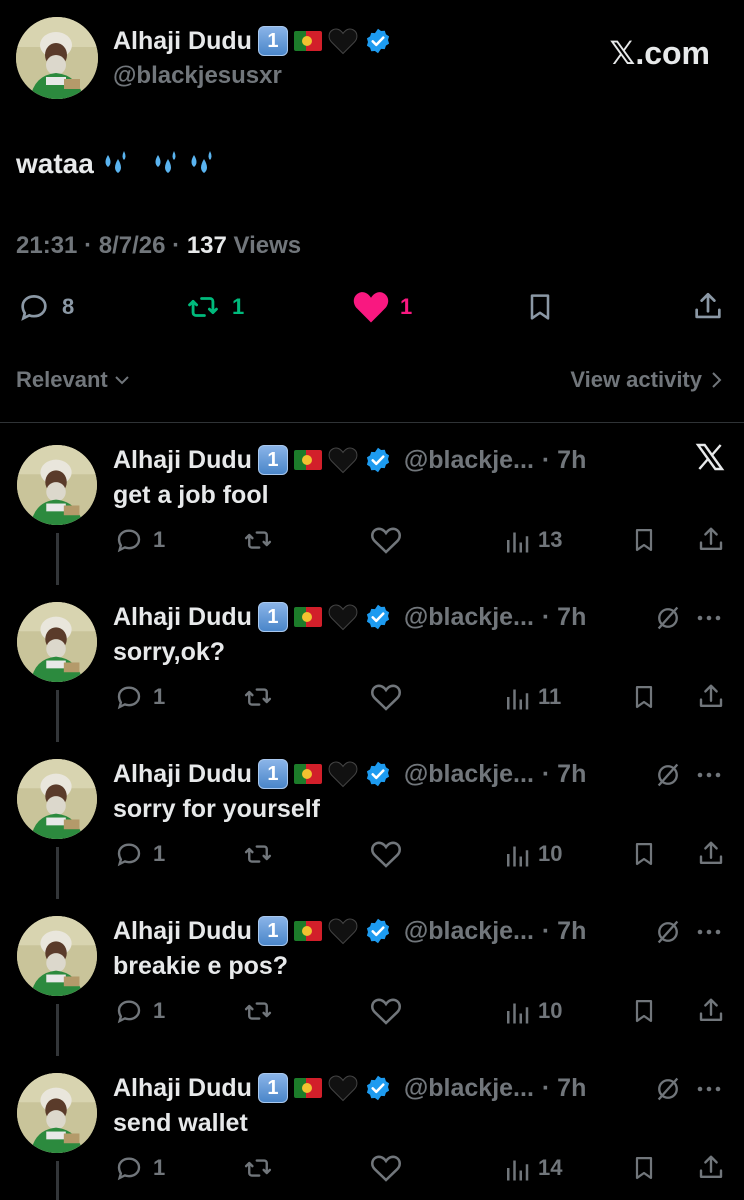 This screenshot has height=1200, width=744. What do you see at coordinates (165, 162) in the screenshot?
I see `sweat-droplets-icon` at bounding box center [165, 162].